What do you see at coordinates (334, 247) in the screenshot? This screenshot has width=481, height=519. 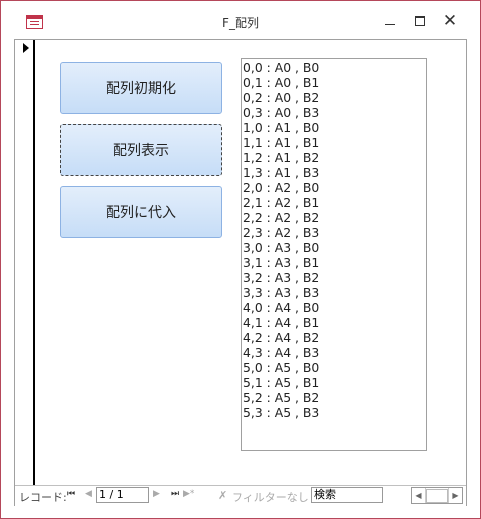 I see `list-item: 3,0 : A3 , B0` at bounding box center [334, 247].